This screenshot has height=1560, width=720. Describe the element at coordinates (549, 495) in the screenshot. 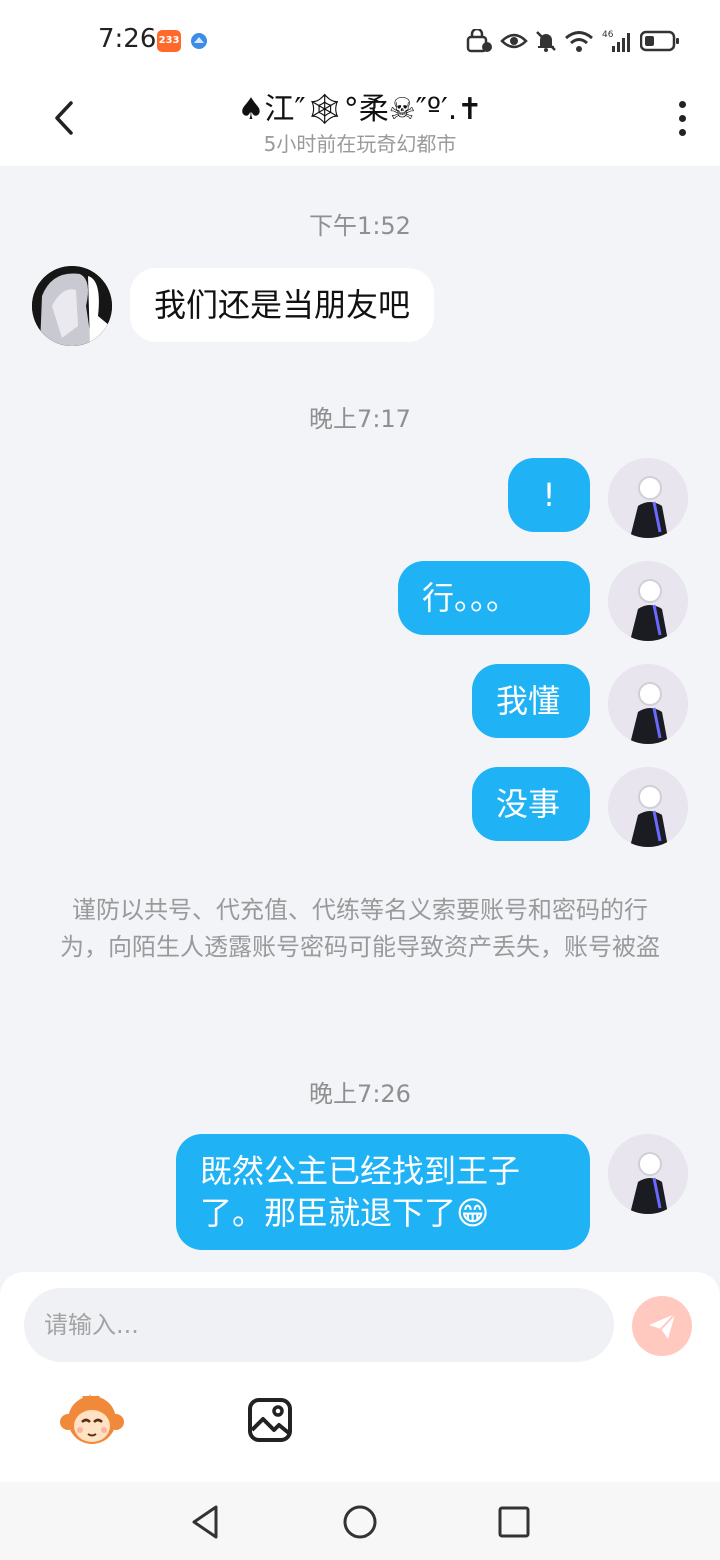

I see `outgoing-message: !` at that location.